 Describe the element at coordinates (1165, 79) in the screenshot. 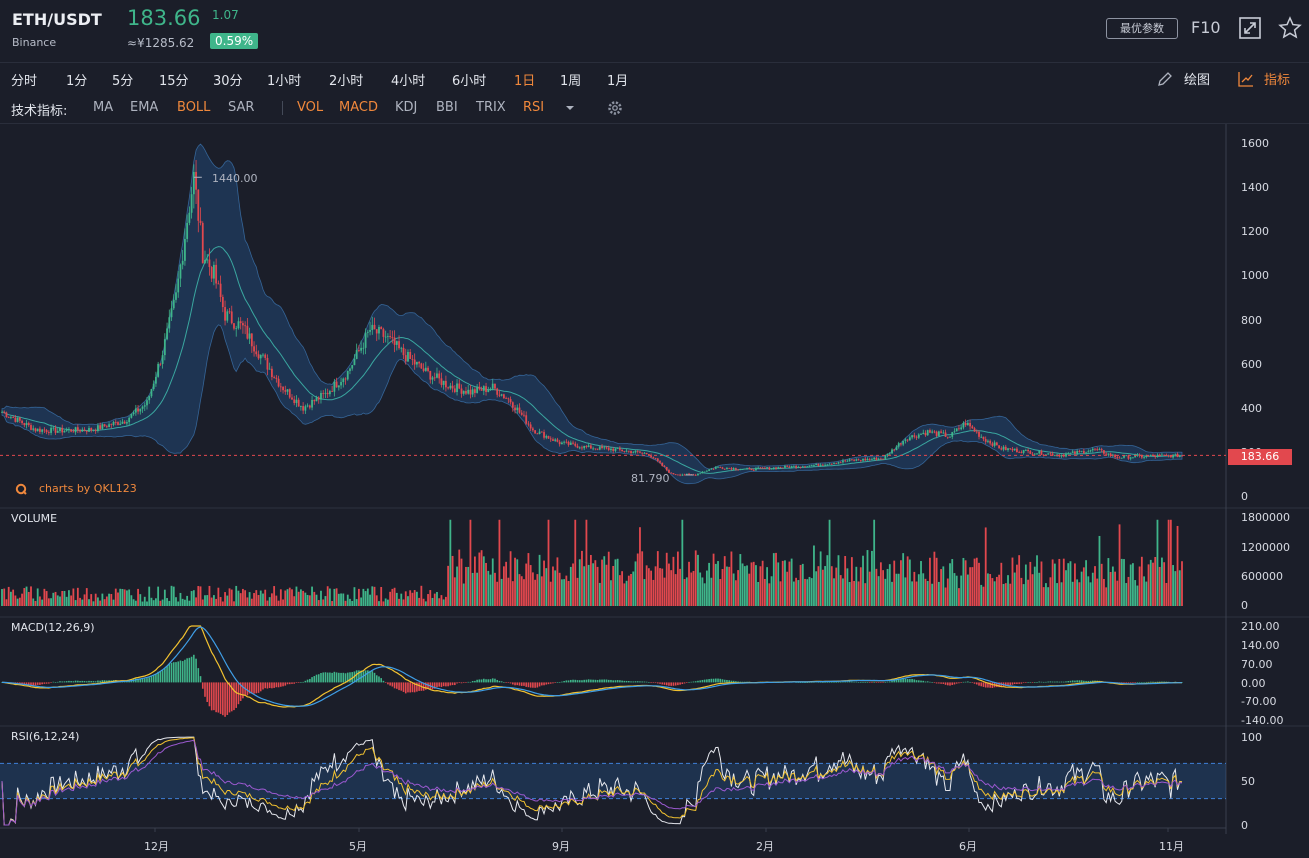

I see `pencil-icon` at that location.